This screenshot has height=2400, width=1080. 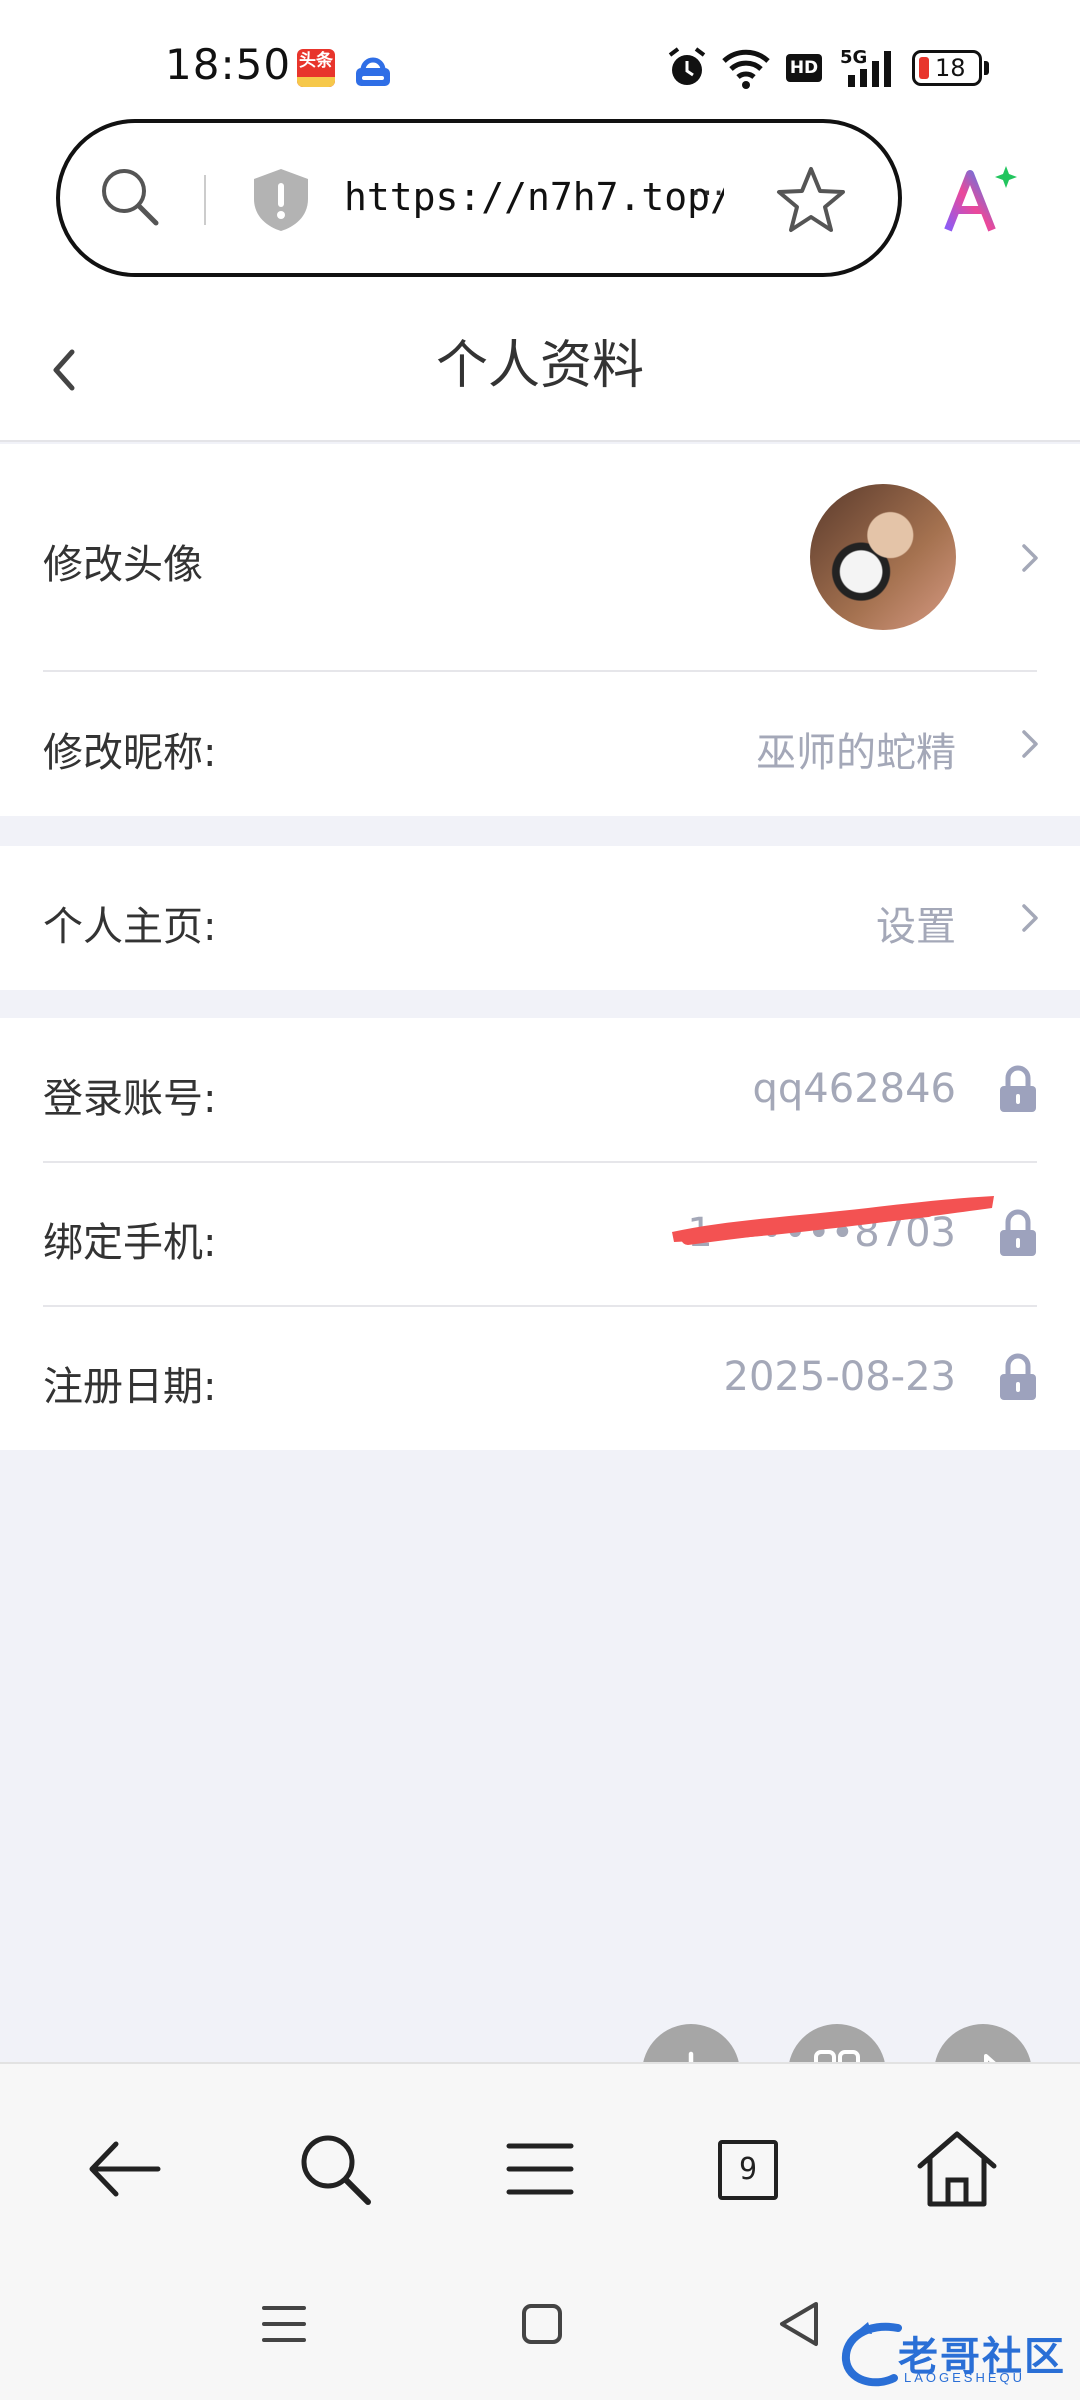 I want to click on back-icon, so click(x=64, y=370).